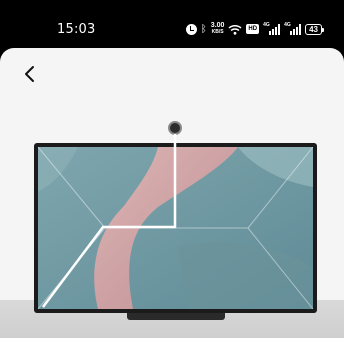 This screenshot has height=338, width=344. I want to click on back-button, so click(30, 74).